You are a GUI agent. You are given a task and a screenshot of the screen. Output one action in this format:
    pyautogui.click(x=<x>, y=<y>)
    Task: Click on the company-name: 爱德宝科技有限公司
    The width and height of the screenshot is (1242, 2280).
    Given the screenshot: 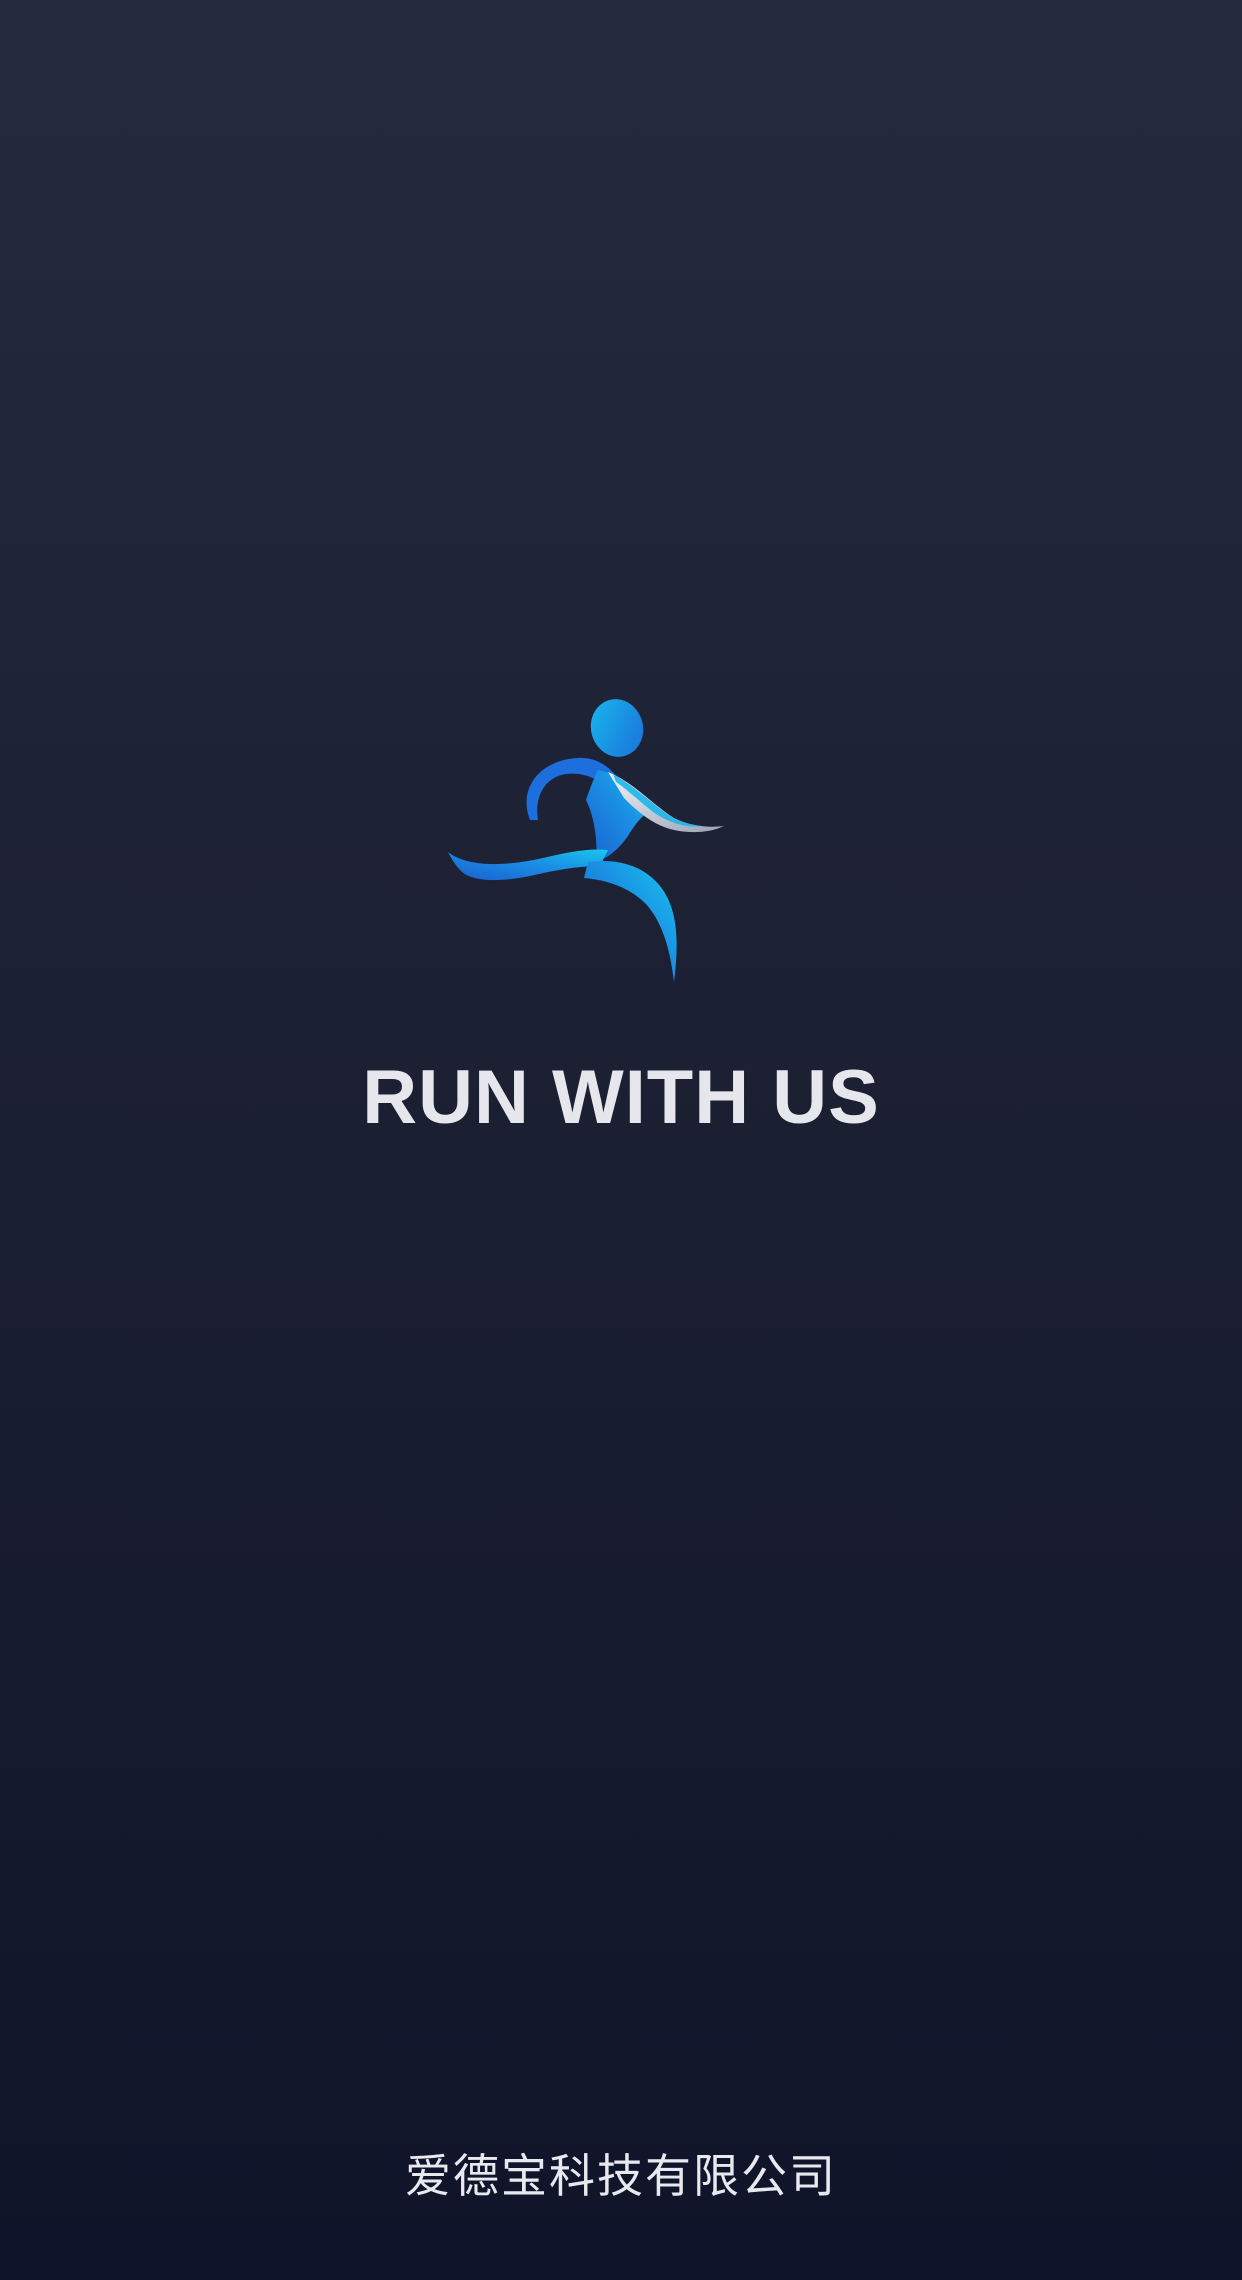 What is the action you would take?
    pyautogui.click(x=621, y=2176)
    